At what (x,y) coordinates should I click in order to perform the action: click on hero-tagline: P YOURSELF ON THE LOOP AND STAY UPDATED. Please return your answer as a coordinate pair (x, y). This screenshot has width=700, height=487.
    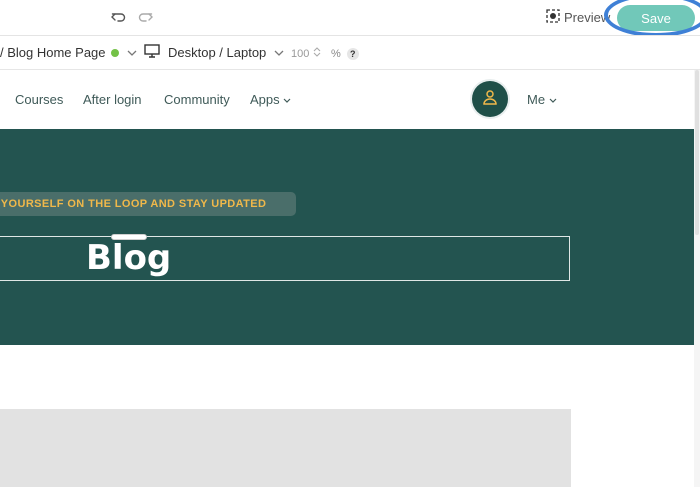
    Looking at the image, I should click on (148, 204).